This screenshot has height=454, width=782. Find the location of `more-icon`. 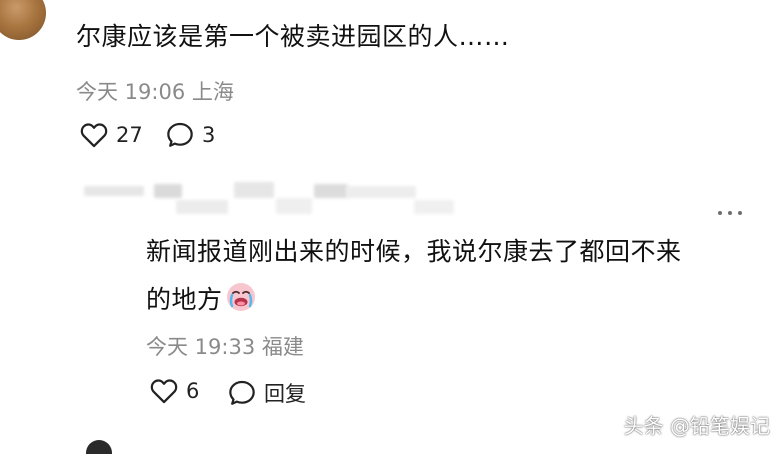

more-icon is located at coordinates (730, 210).